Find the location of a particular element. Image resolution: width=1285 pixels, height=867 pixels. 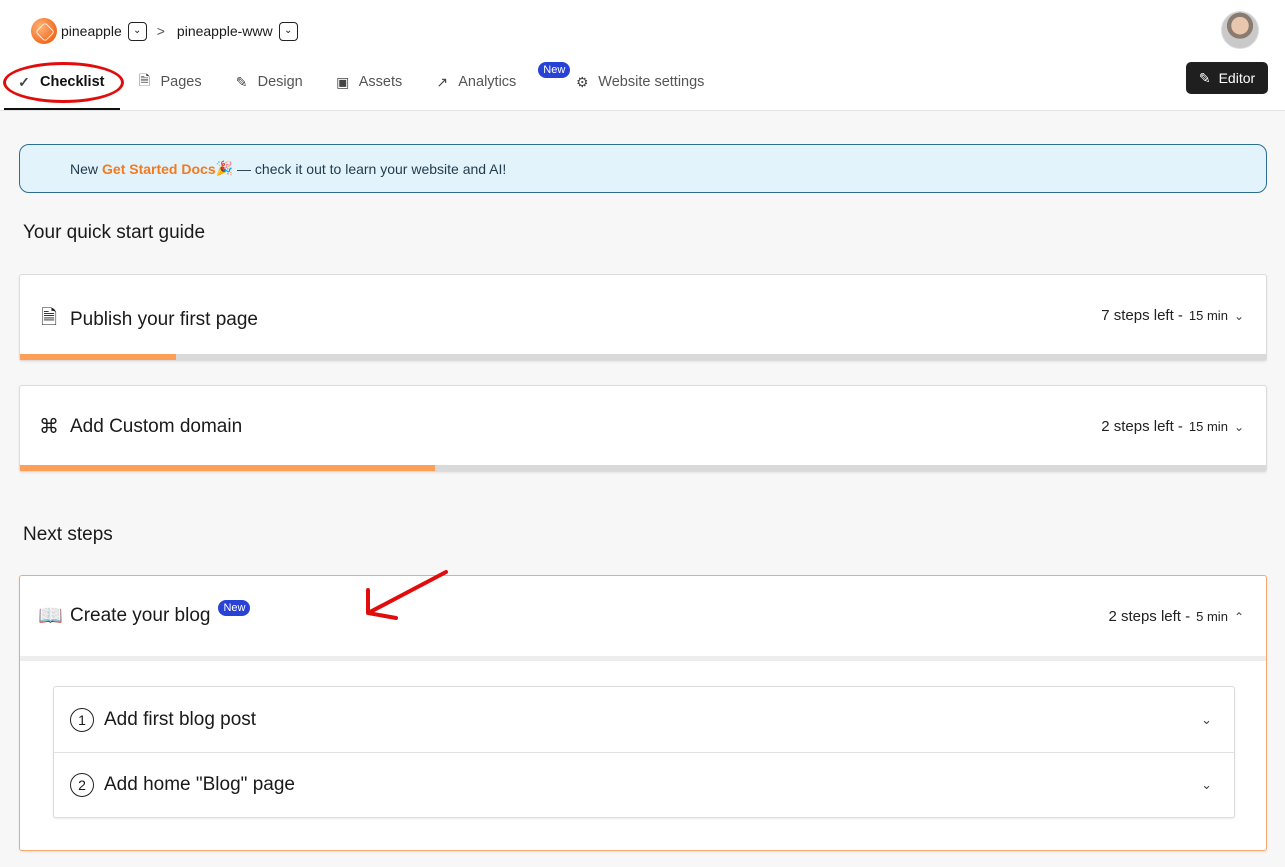

site-switch-icon: ⌄ is located at coordinates (288, 31).